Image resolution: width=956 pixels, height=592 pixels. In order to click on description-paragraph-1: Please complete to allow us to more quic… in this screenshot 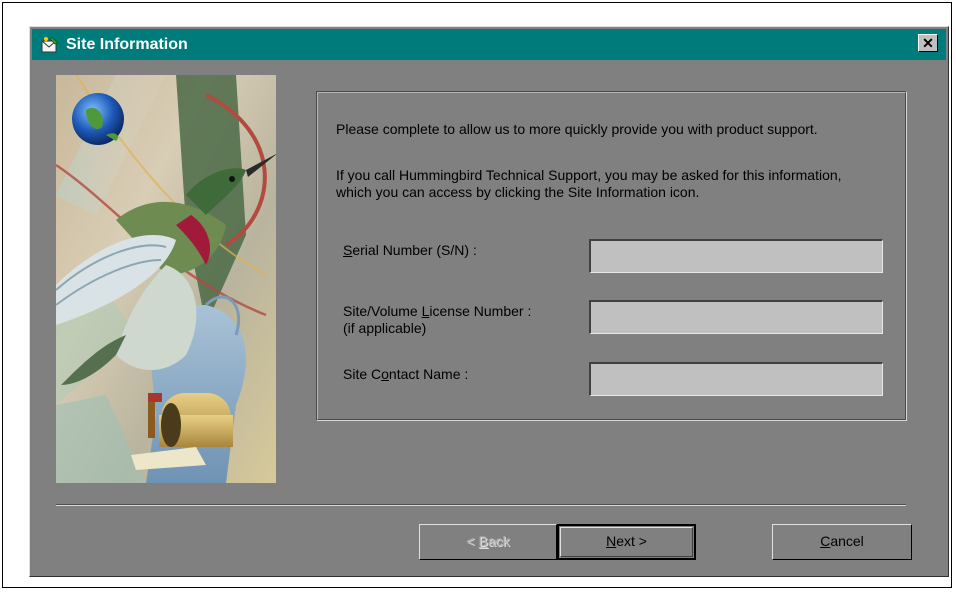, I will do `click(577, 129)`.